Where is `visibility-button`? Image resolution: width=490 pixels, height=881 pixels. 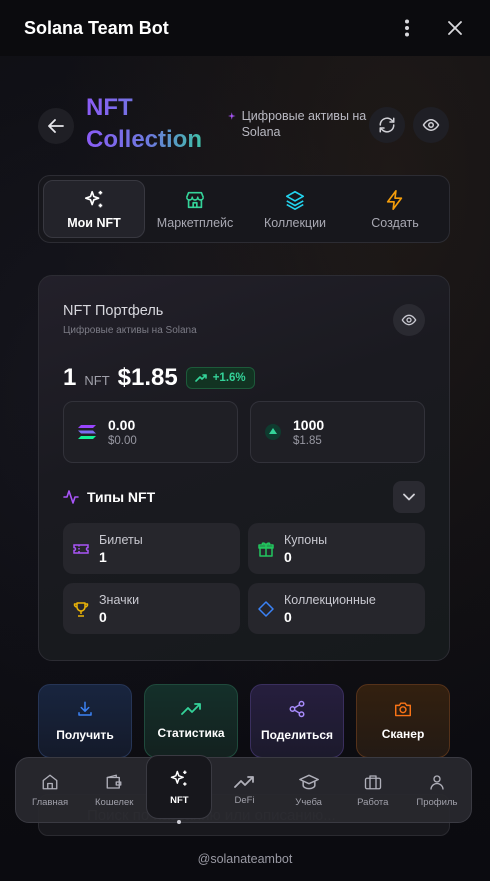 visibility-button is located at coordinates (431, 125).